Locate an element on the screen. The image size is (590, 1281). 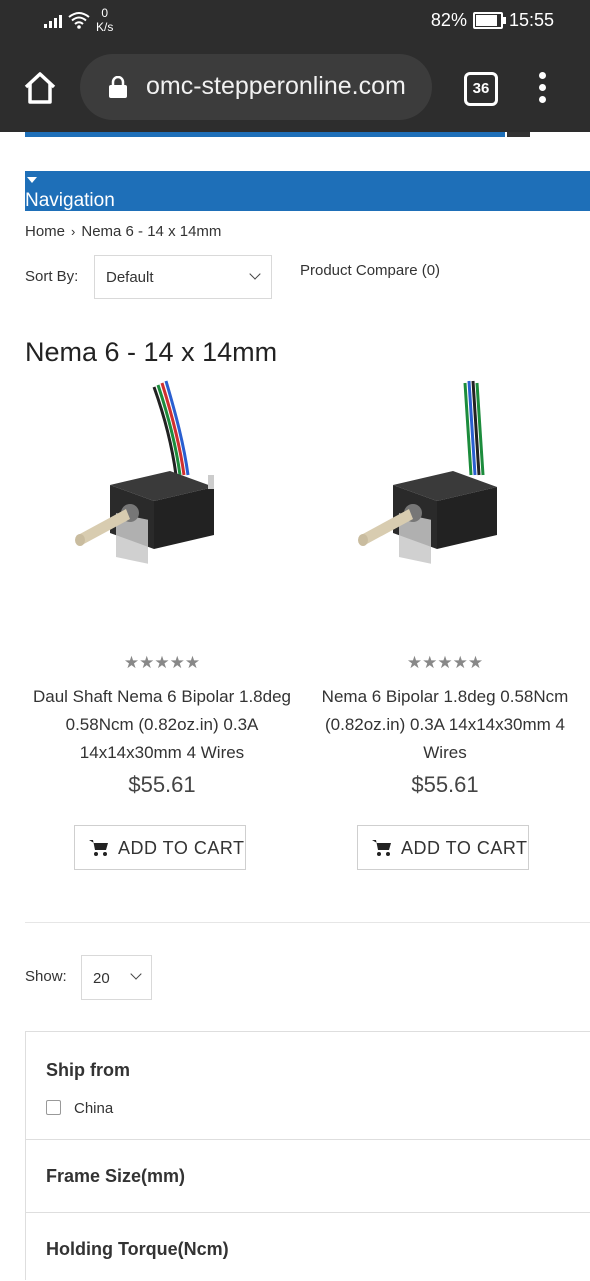
address-bar: omc-stepperonline.com is located at coordinates (256, 87).